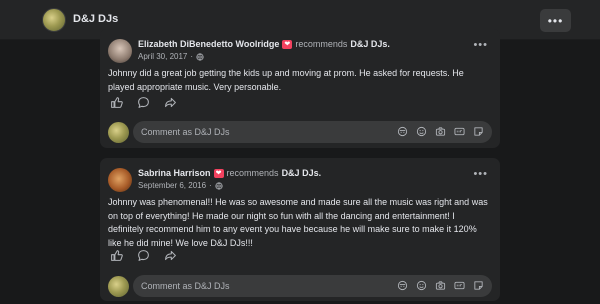  Describe the element at coordinates (95, 19) in the screenshot. I see `page-title: D&J DJs` at that location.